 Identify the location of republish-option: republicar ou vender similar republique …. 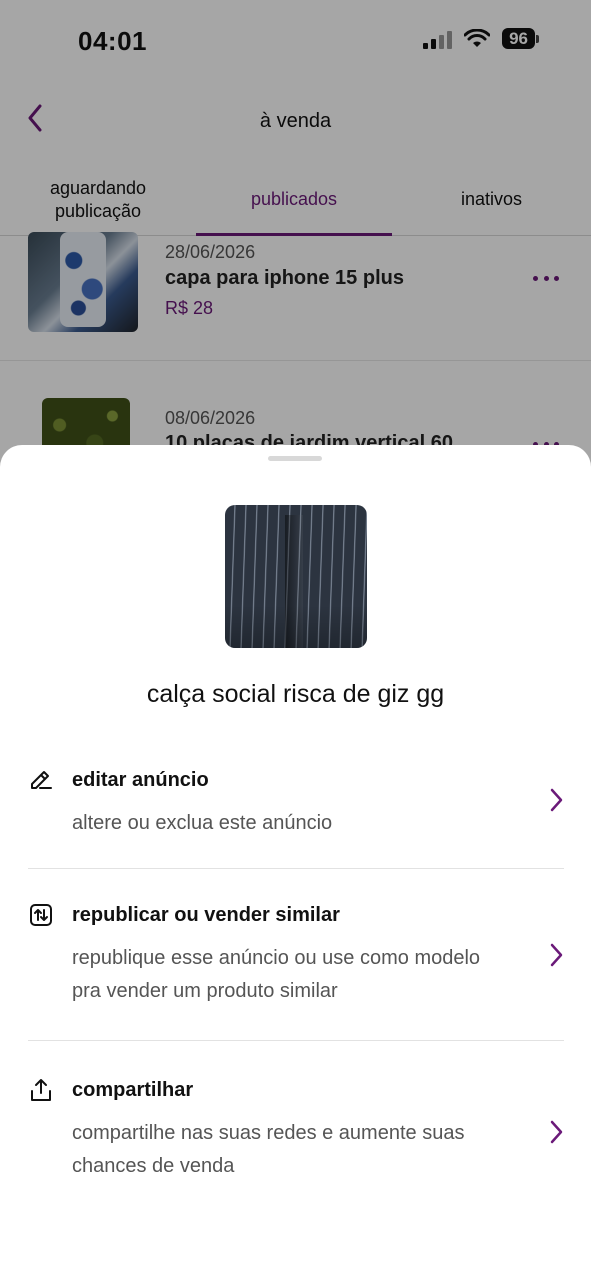
(296, 965).